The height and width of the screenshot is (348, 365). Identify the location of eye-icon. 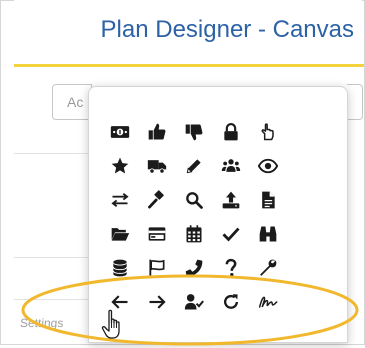
(267, 166).